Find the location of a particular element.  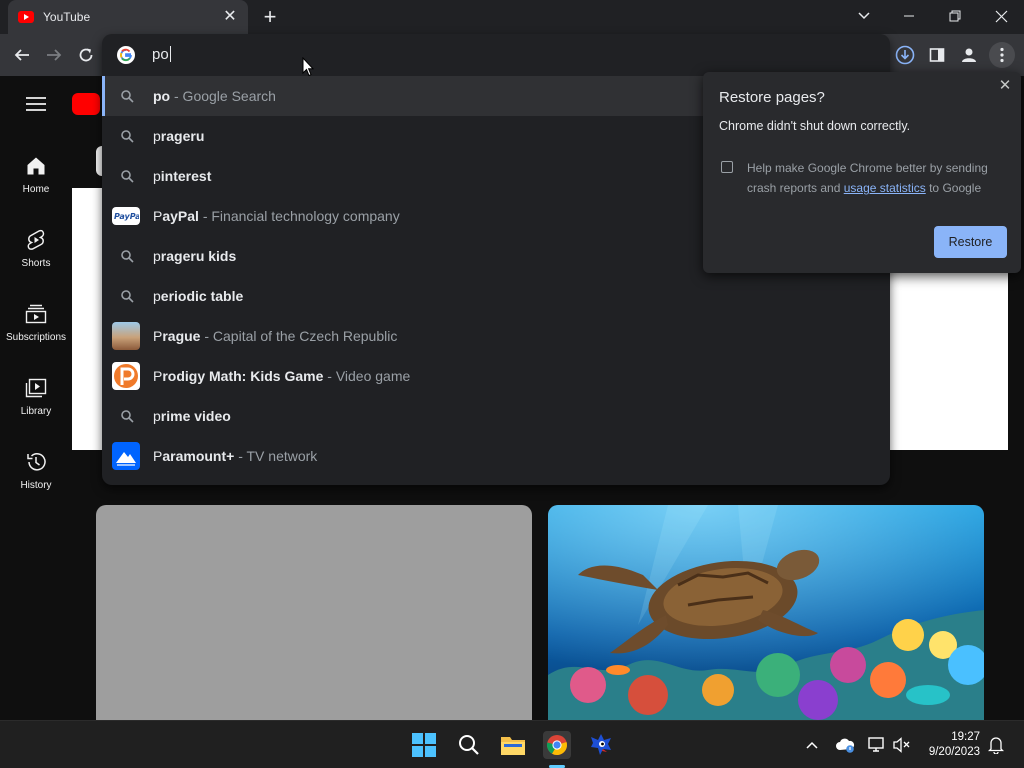

suggestion-item: periodic table is located at coordinates (496, 296).